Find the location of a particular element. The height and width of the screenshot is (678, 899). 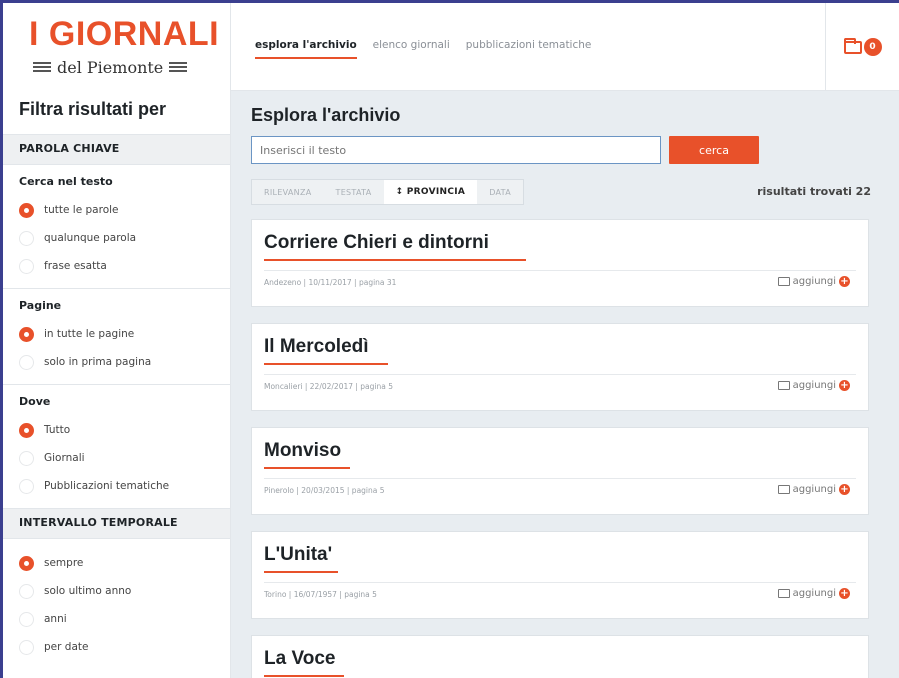

radio-label: in tutte le pagine is located at coordinates (89, 334).